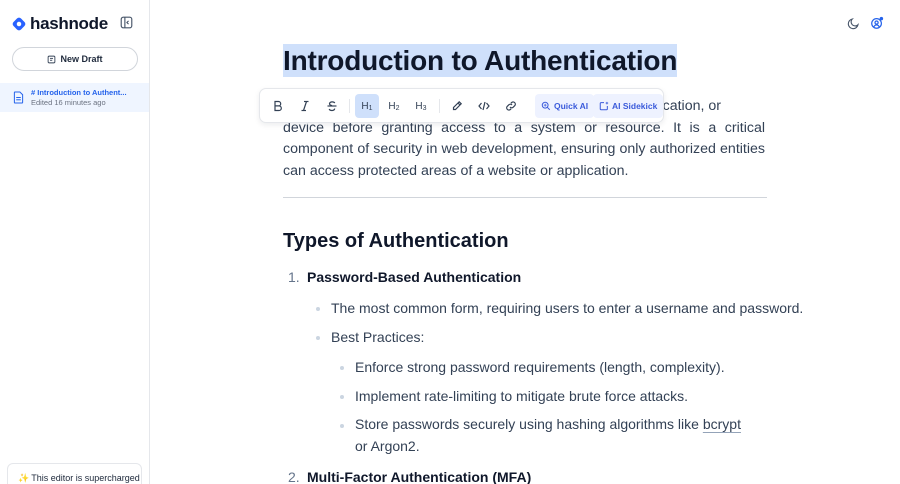 This screenshot has width=900, height=484. I want to click on heading-2-label: H2, so click(394, 106).